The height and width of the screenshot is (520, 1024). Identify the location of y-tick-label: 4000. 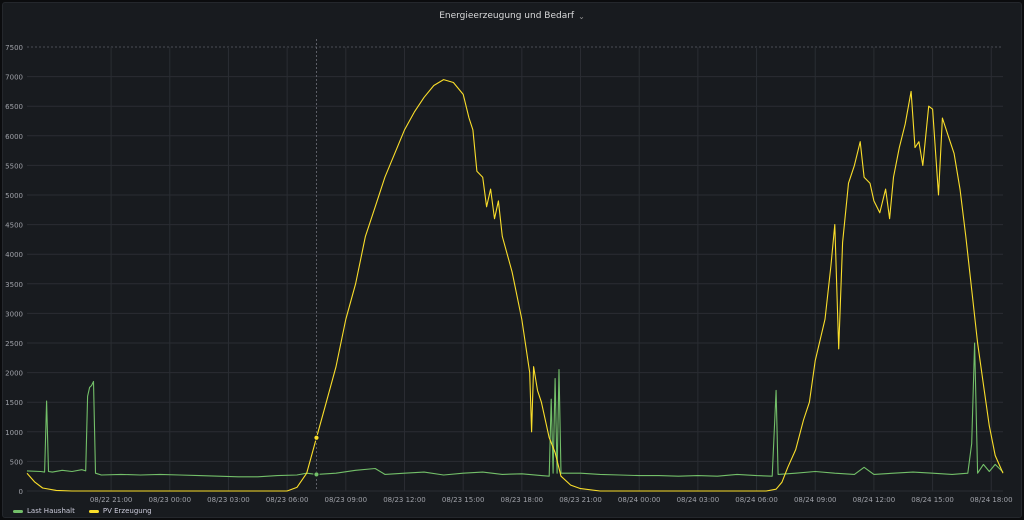
(14, 255).